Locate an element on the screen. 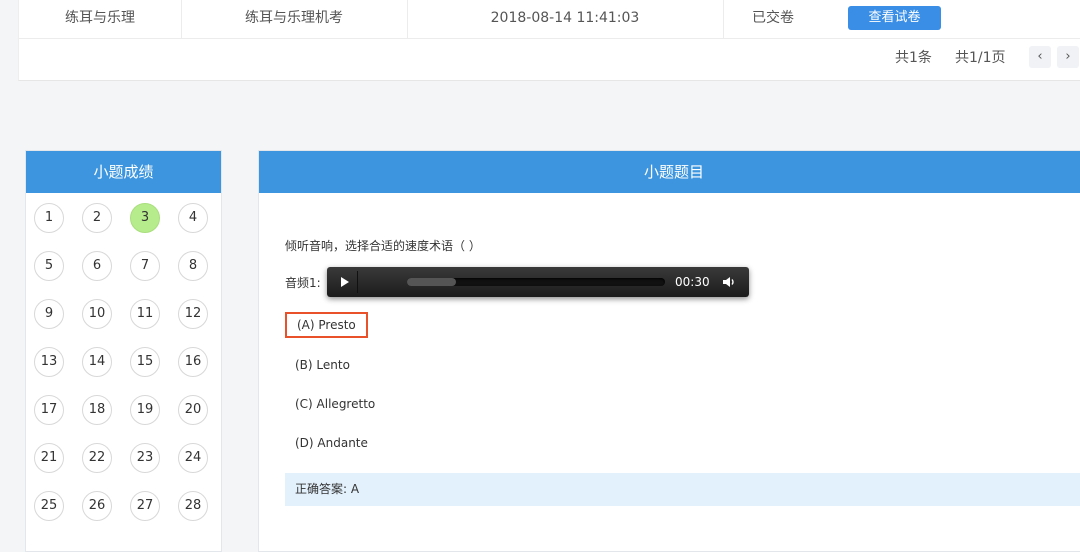 The height and width of the screenshot is (552, 1080). question-number-16: 16 is located at coordinates (193, 362).